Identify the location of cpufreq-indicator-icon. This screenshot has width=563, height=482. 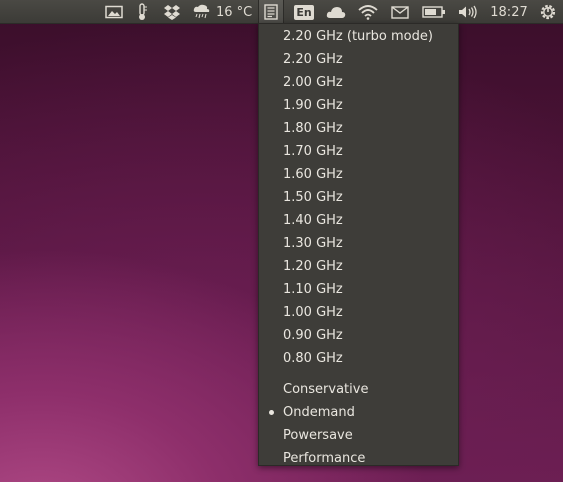
(271, 12).